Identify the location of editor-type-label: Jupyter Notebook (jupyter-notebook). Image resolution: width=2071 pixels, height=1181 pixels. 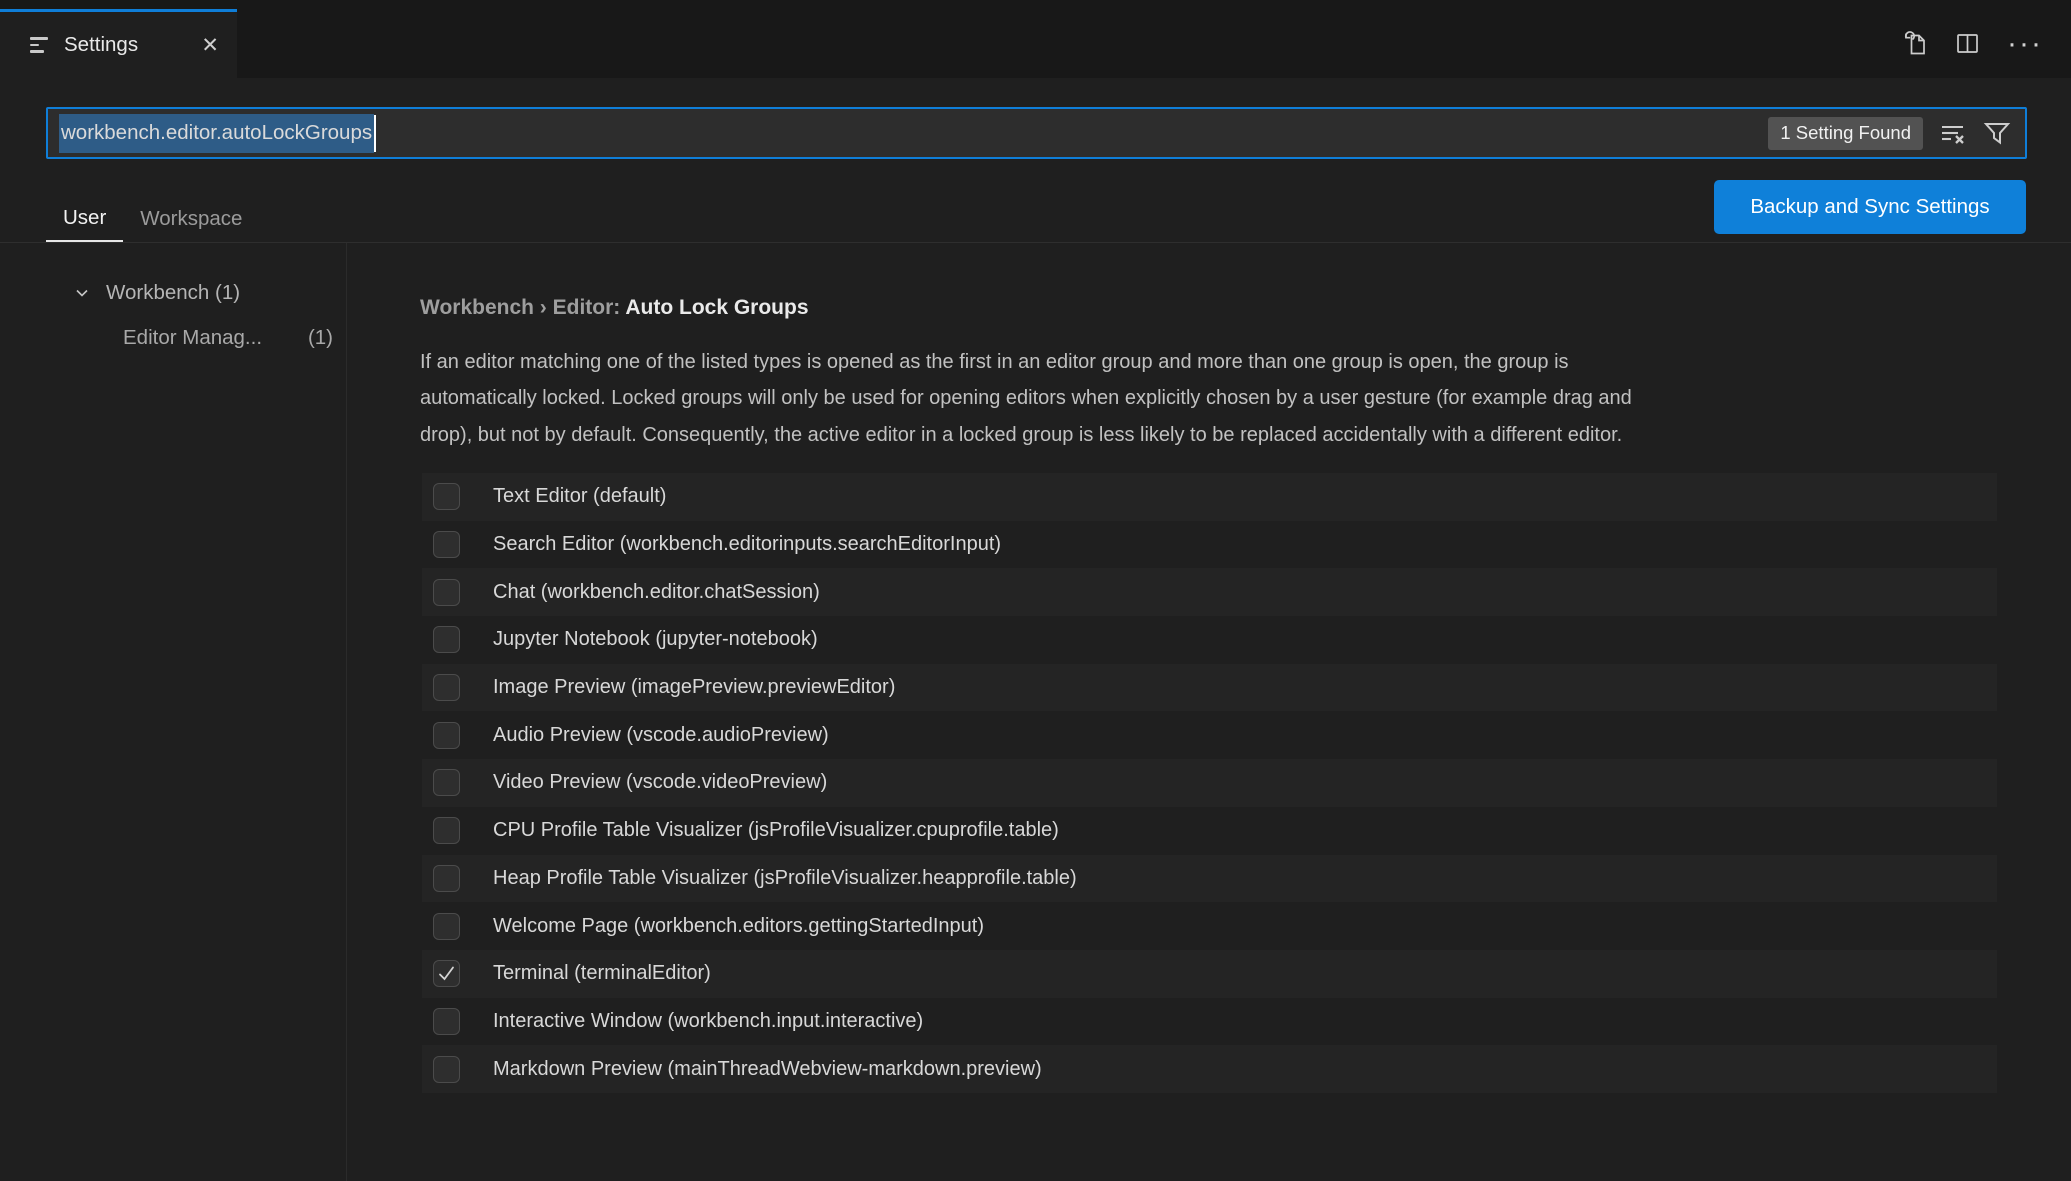
(655, 639).